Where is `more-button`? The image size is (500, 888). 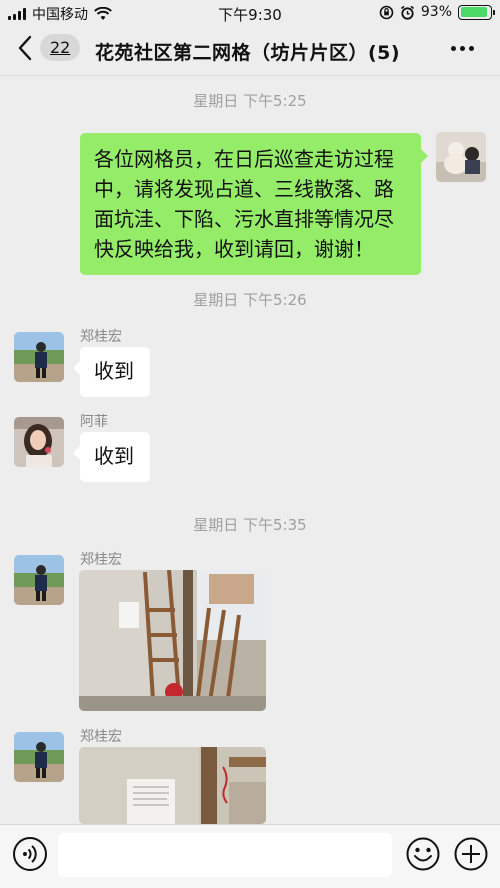 more-button is located at coordinates (462, 48).